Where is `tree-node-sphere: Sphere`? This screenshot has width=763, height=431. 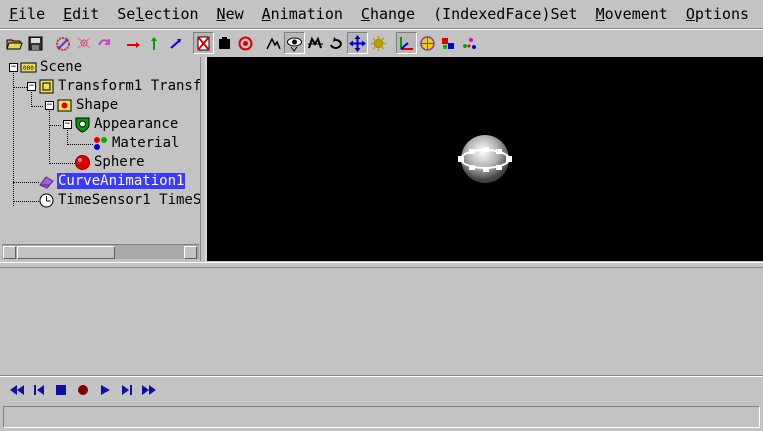
tree-node-sphere: Sphere is located at coordinates (110, 162).